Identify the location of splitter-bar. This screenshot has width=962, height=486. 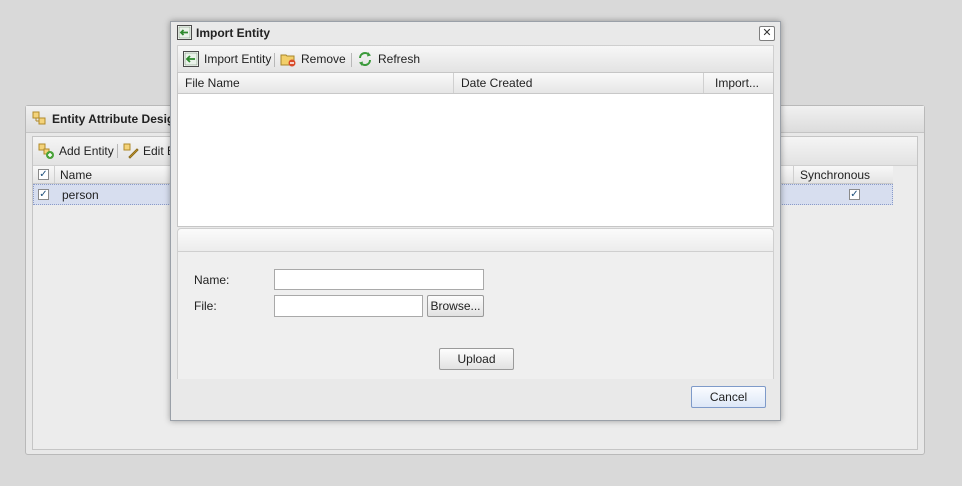
(475, 240).